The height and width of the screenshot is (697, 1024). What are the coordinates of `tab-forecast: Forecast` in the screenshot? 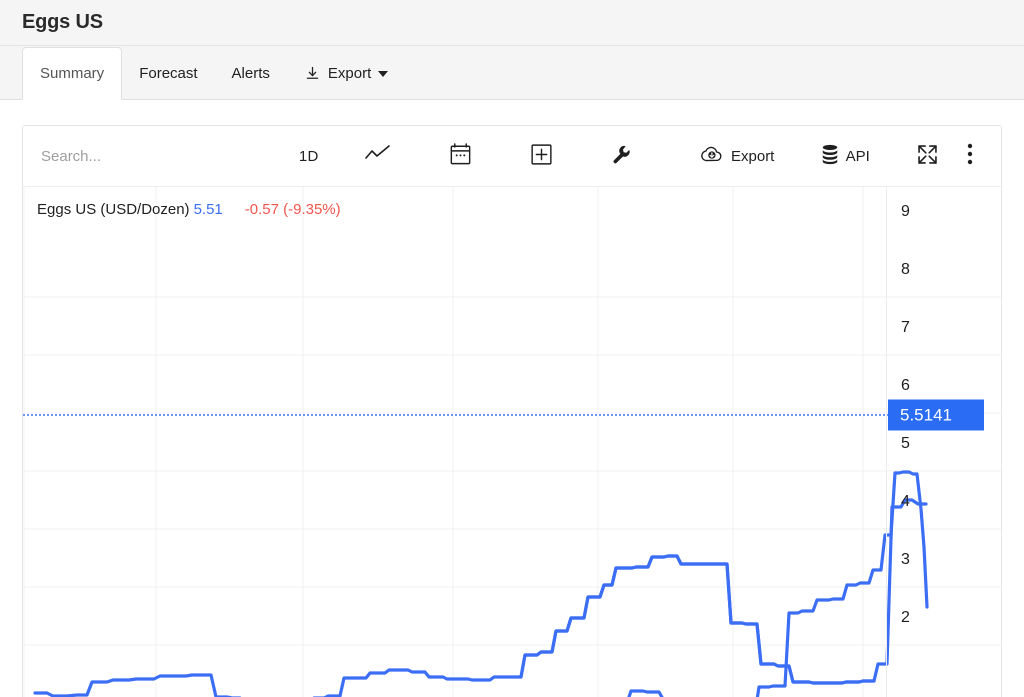 It's located at (168, 73).